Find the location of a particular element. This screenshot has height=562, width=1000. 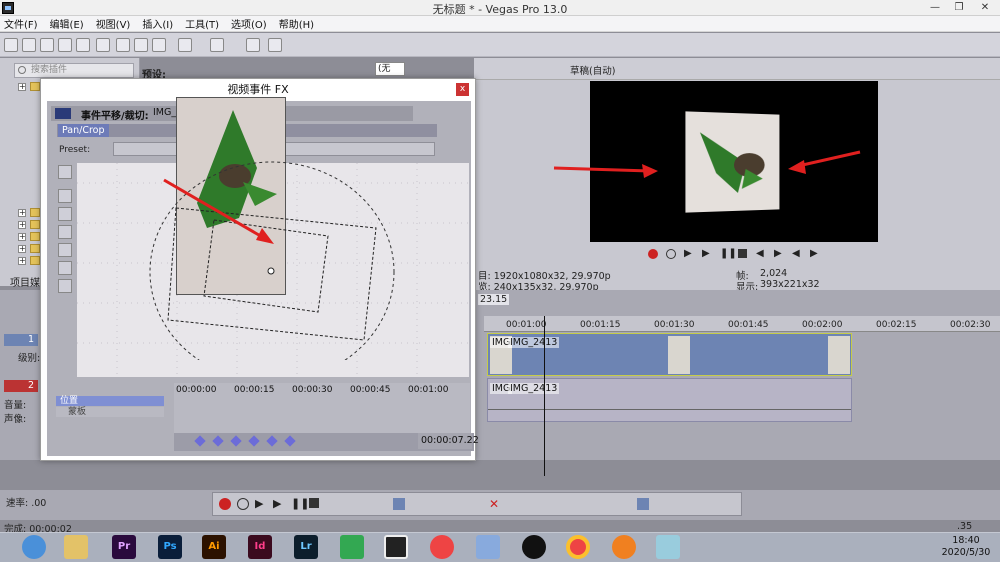

move-icon is located at coordinates (65, 196).